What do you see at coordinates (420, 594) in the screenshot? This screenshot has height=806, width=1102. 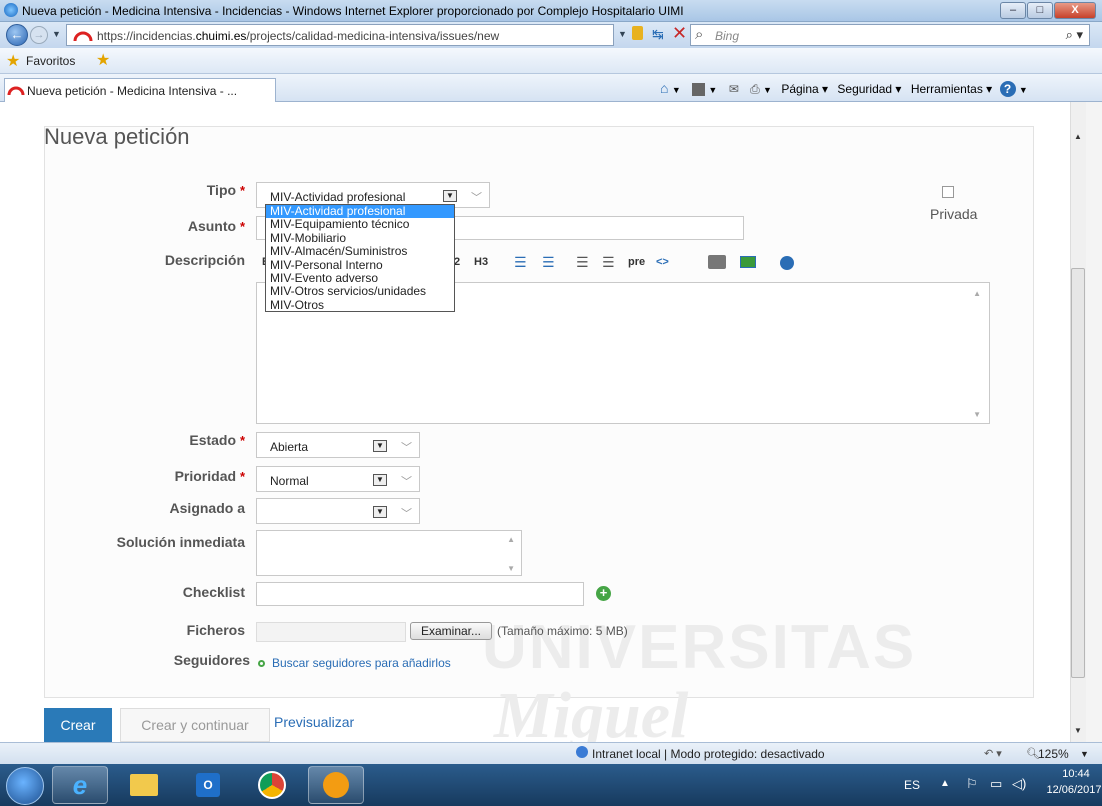 I see `checklist-input` at bounding box center [420, 594].